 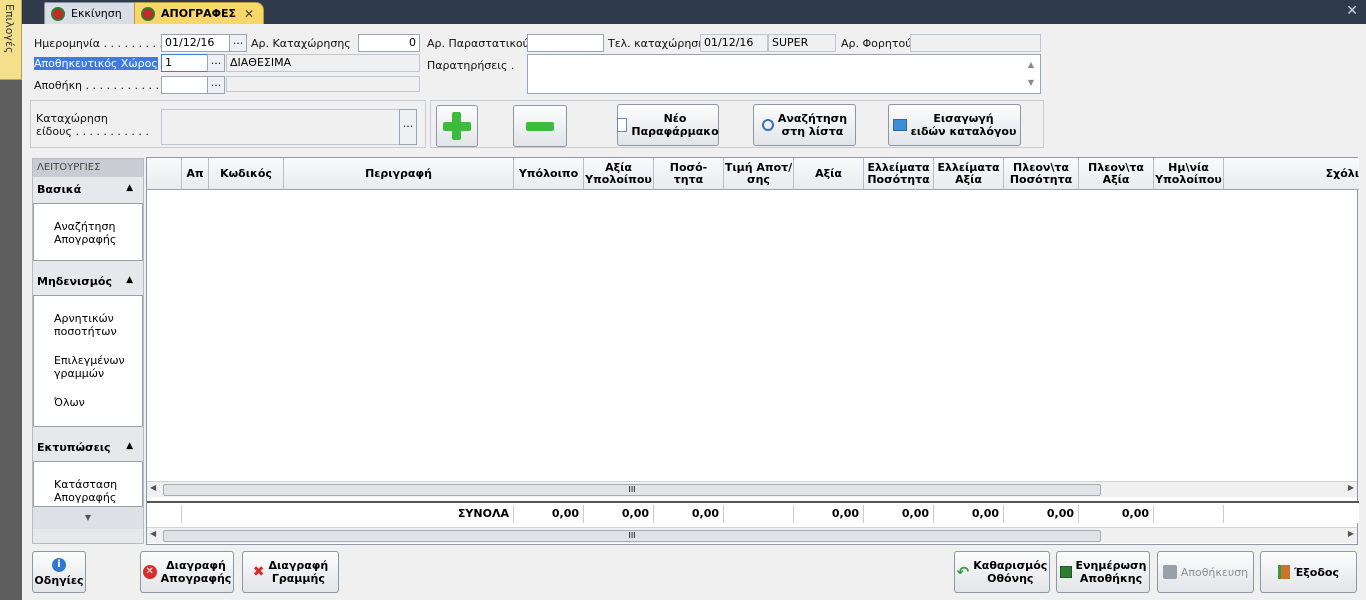 I want to click on date-label: Ημερομηνία . . . . . . . . ., so click(x=98, y=43).